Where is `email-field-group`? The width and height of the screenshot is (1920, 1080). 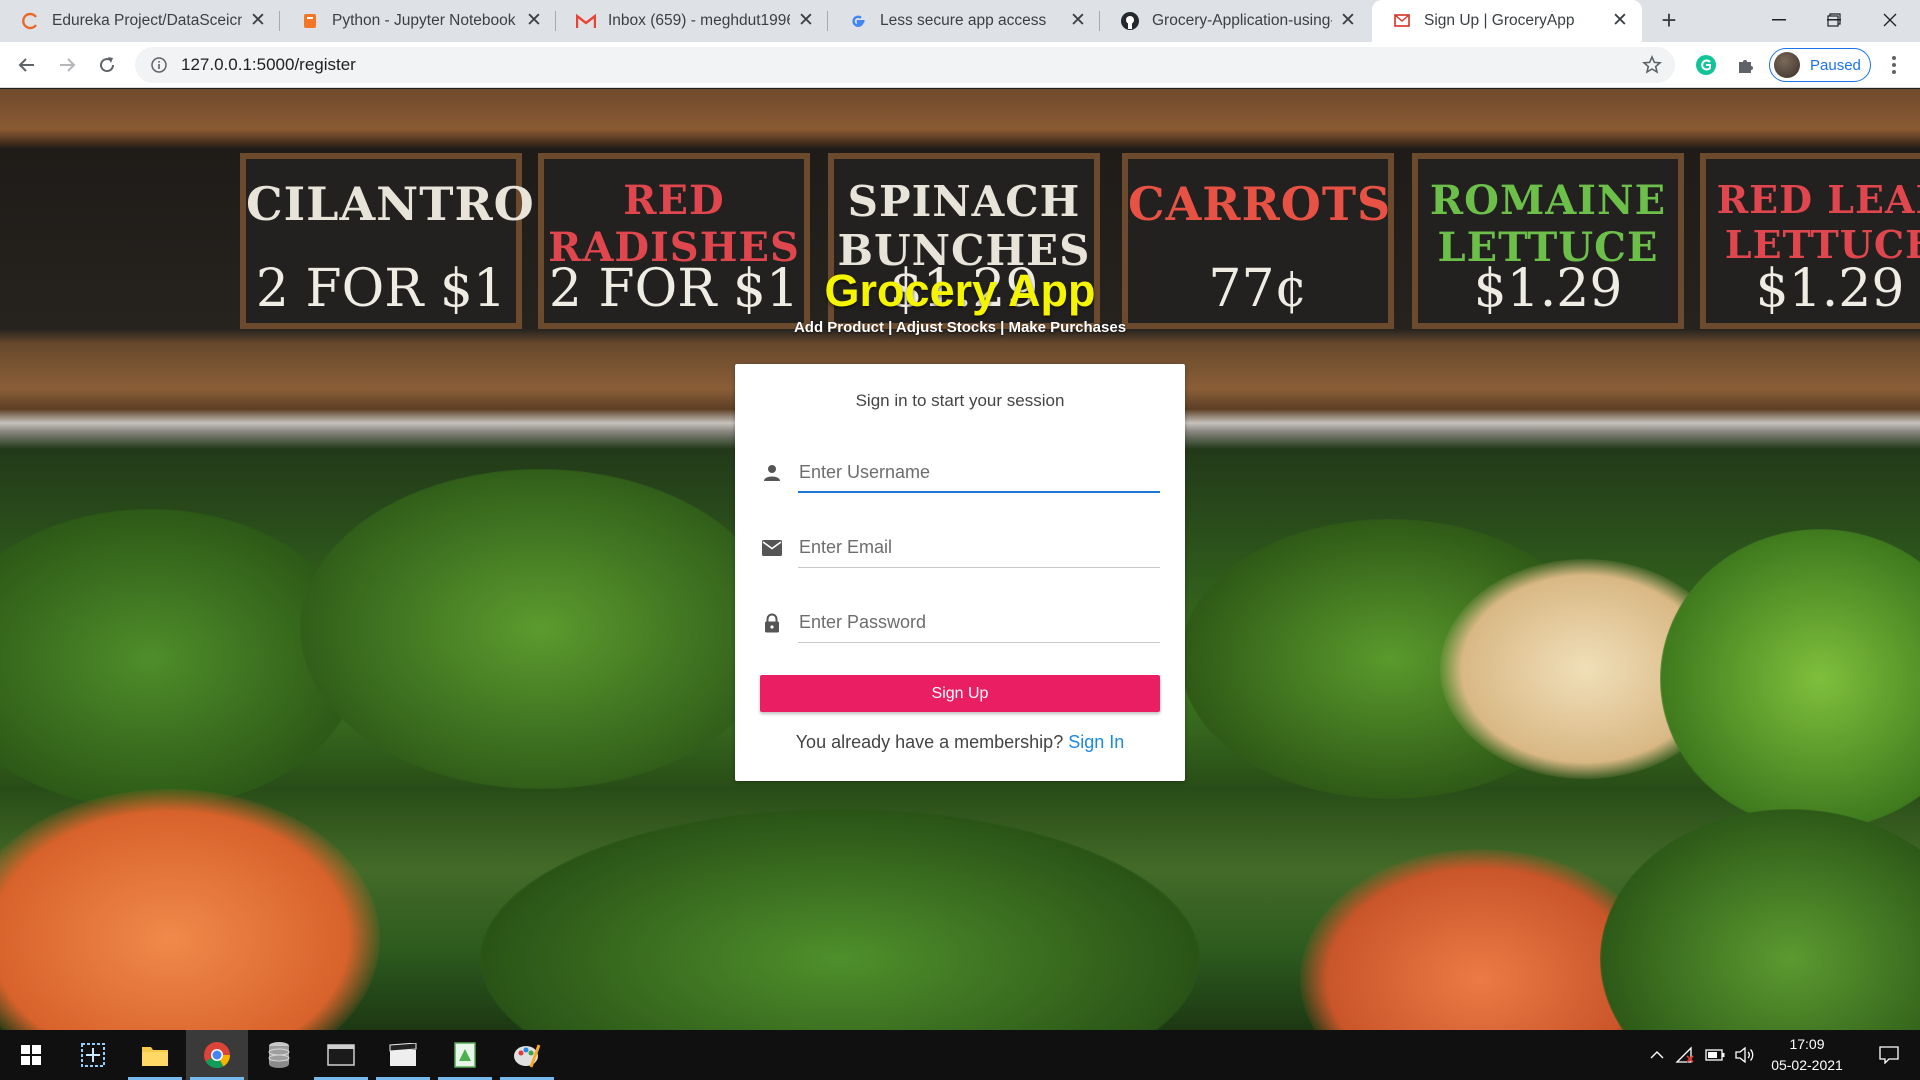 email-field-group is located at coordinates (960, 547).